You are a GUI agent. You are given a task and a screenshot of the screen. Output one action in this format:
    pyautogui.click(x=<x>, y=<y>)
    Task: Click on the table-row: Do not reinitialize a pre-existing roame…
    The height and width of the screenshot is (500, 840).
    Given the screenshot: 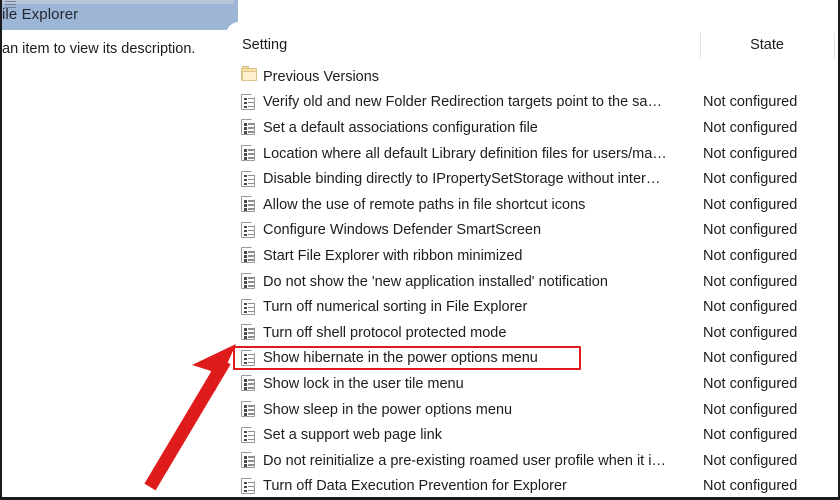 What is the action you would take?
    pyautogui.click(x=536, y=461)
    